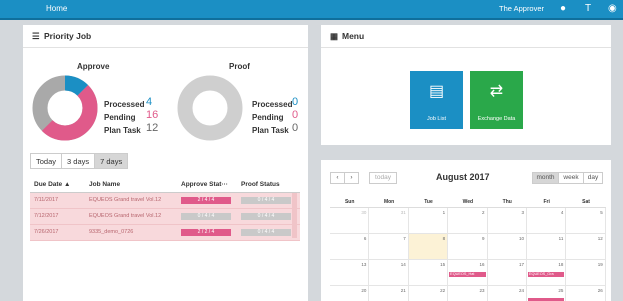  What do you see at coordinates (571, 178) in the screenshot?
I see `view-week-button: week` at bounding box center [571, 178].